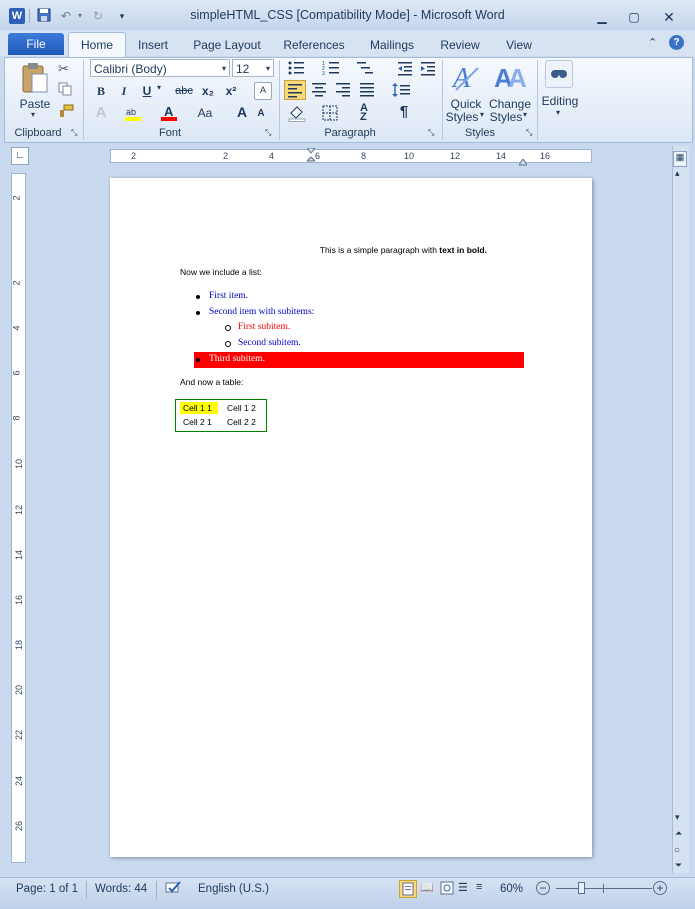  Describe the element at coordinates (261, 114) in the screenshot. I see `shrink-font-button: A` at that location.